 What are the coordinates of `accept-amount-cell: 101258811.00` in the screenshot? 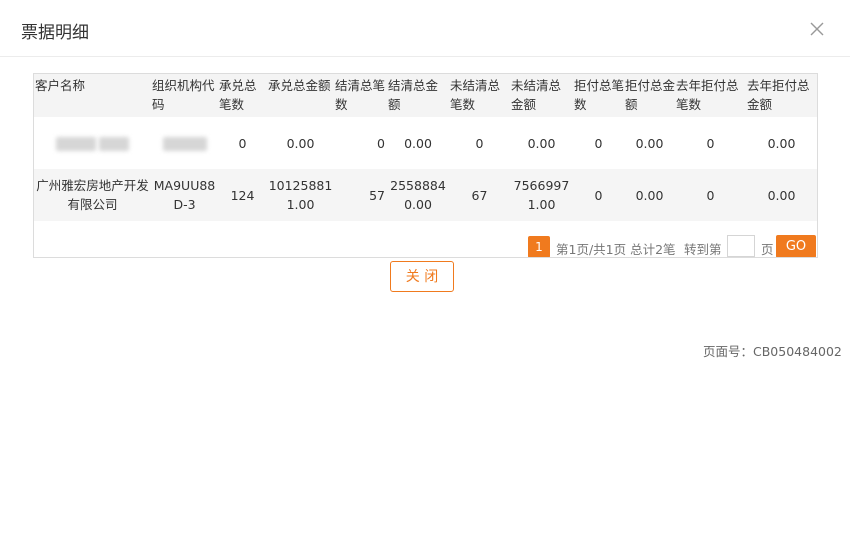 It's located at (300, 195).